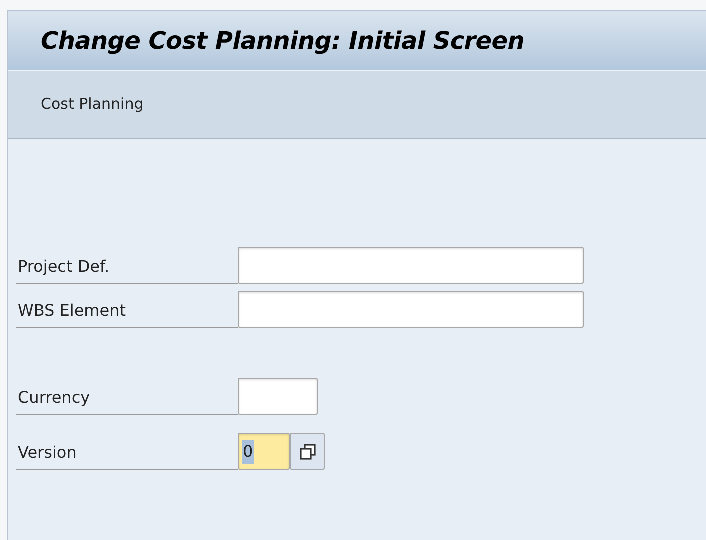 This screenshot has width=706, height=540. What do you see at coordinates (92, 104) in the screenshot?
I see `toolbar-menu-button: Cost Planning` at bounding box center [92, 104].